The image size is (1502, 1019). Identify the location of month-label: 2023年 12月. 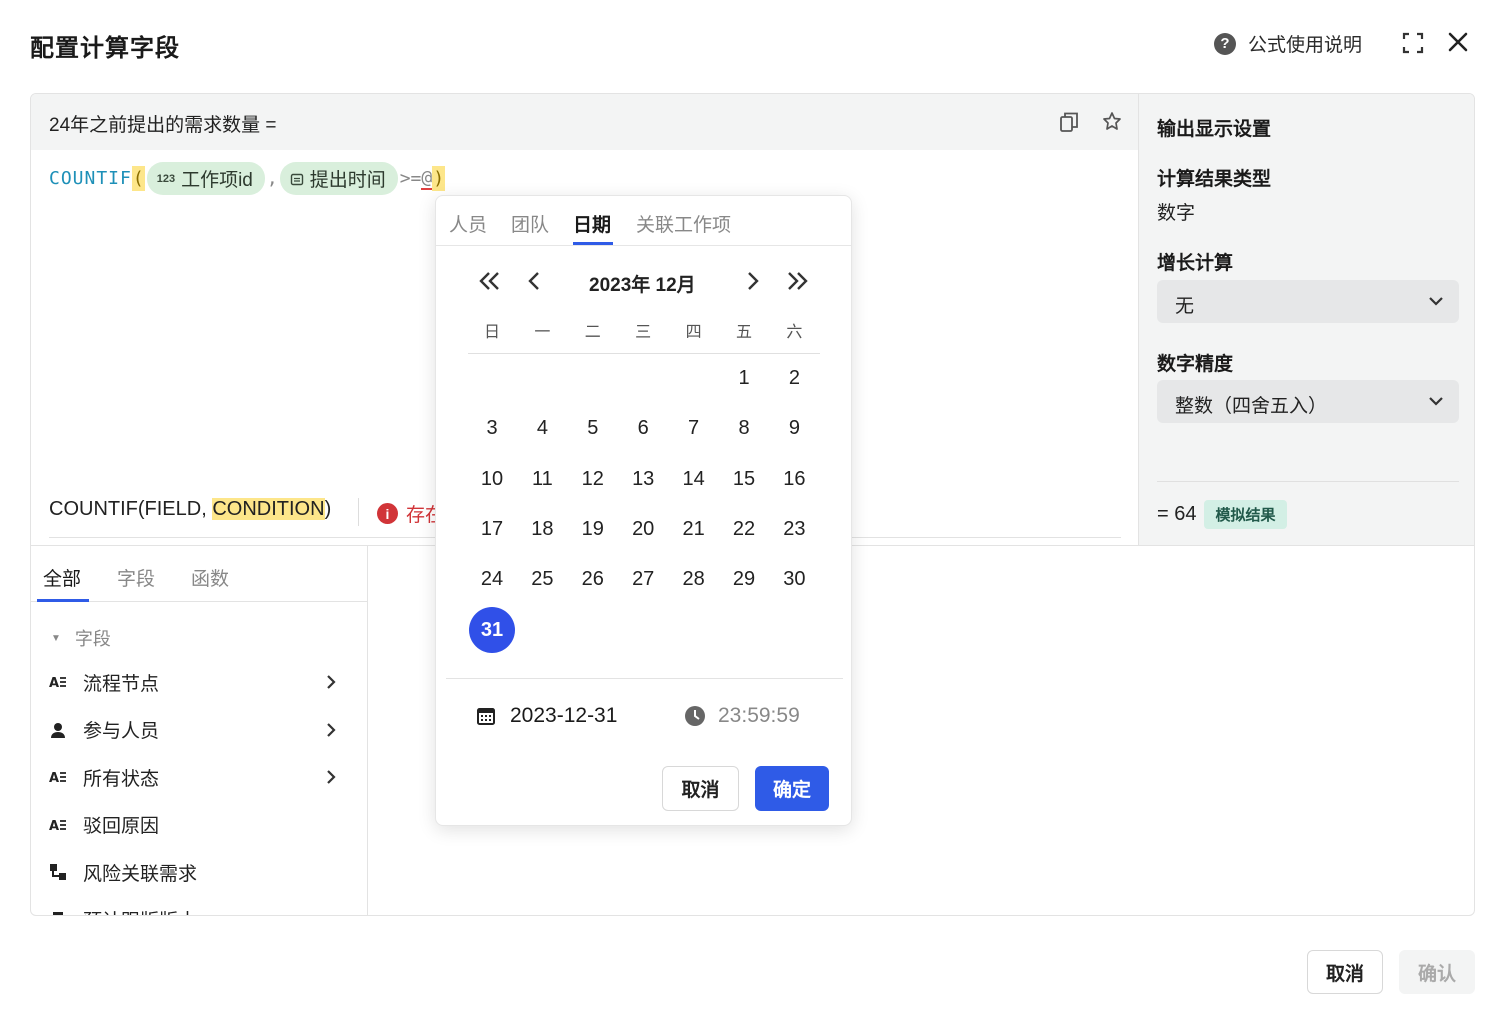
(642, 285).